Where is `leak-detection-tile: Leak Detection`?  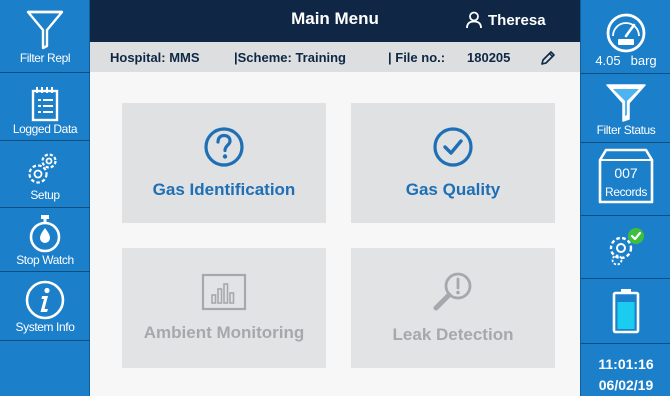 leak-detection-tile: Leak Detection is located at coordinates (453, 308).